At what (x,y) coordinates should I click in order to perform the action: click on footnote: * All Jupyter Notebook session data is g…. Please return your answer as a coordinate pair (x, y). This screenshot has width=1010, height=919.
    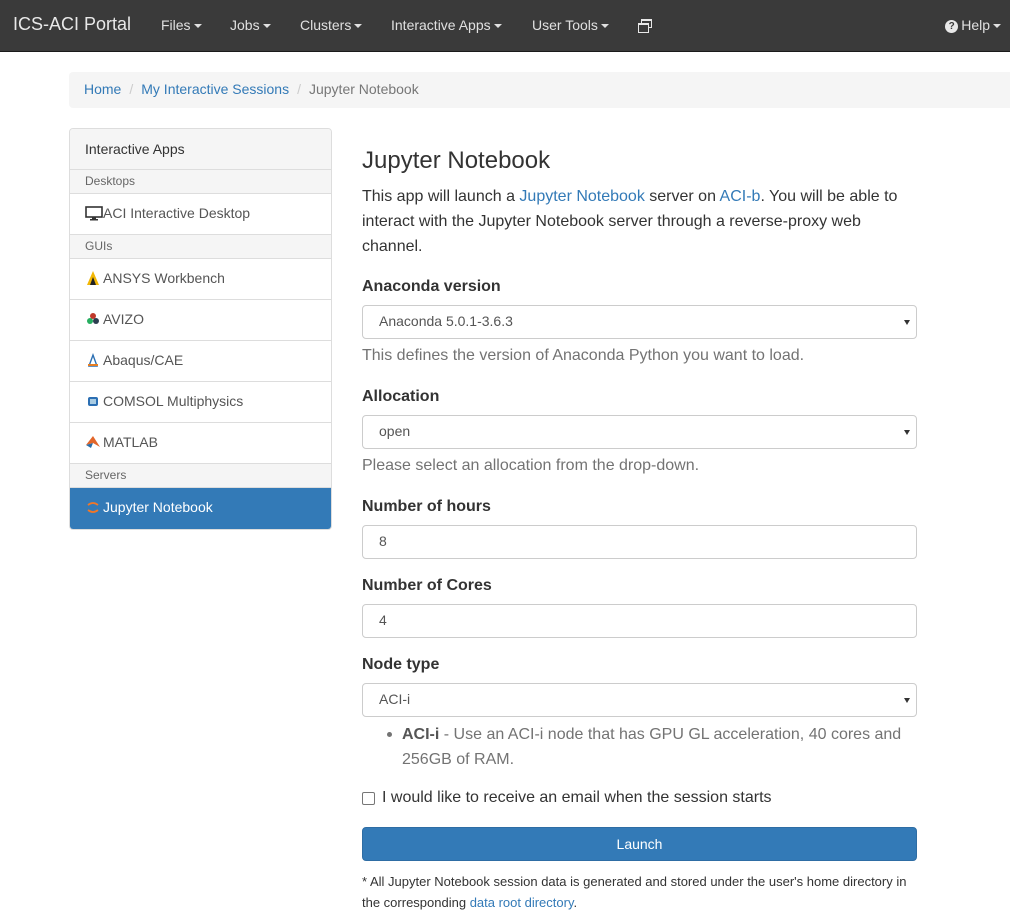
    Looking at the image, I should click on (639, 892).